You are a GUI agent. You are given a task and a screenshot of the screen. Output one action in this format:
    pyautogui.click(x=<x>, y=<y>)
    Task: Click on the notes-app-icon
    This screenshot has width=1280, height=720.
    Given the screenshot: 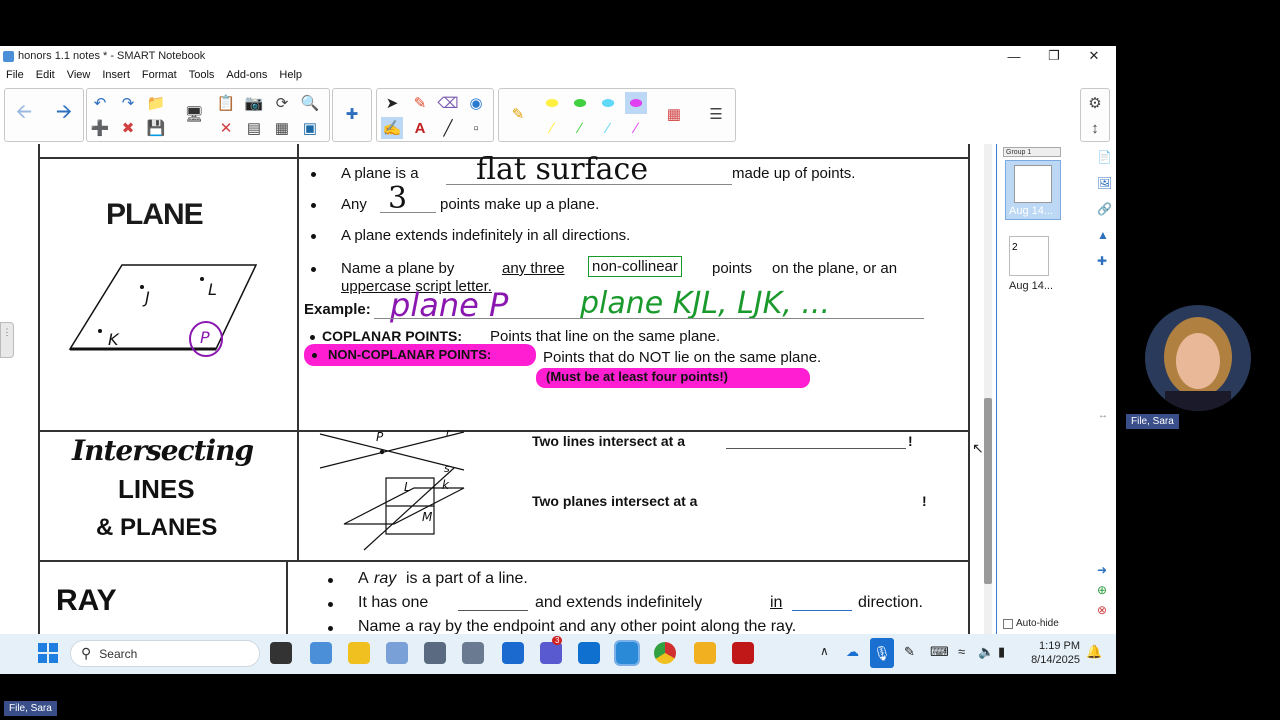 What is the action you would take?
    pyautogui.click(x=473, y=653)
    